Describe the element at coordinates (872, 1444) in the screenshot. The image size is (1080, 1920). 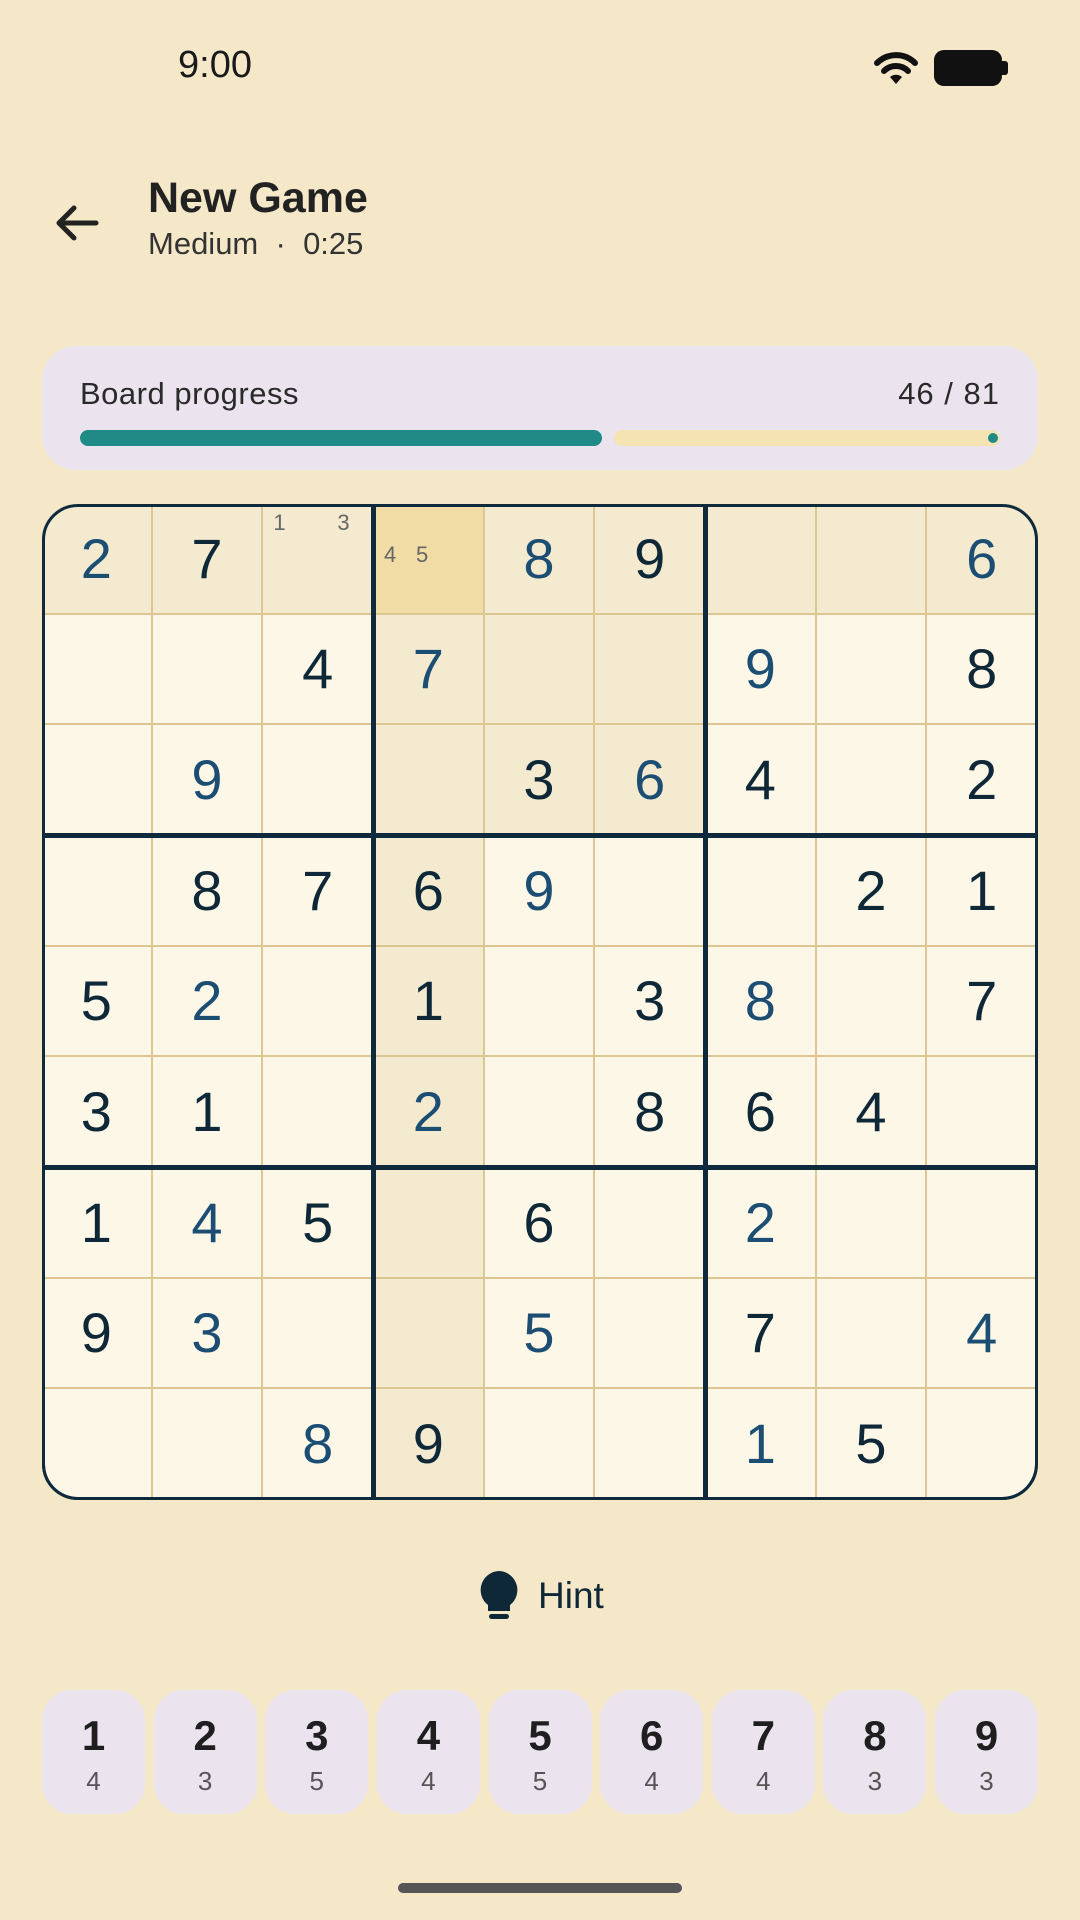
I see `cell-r9c8: 5` at that location.